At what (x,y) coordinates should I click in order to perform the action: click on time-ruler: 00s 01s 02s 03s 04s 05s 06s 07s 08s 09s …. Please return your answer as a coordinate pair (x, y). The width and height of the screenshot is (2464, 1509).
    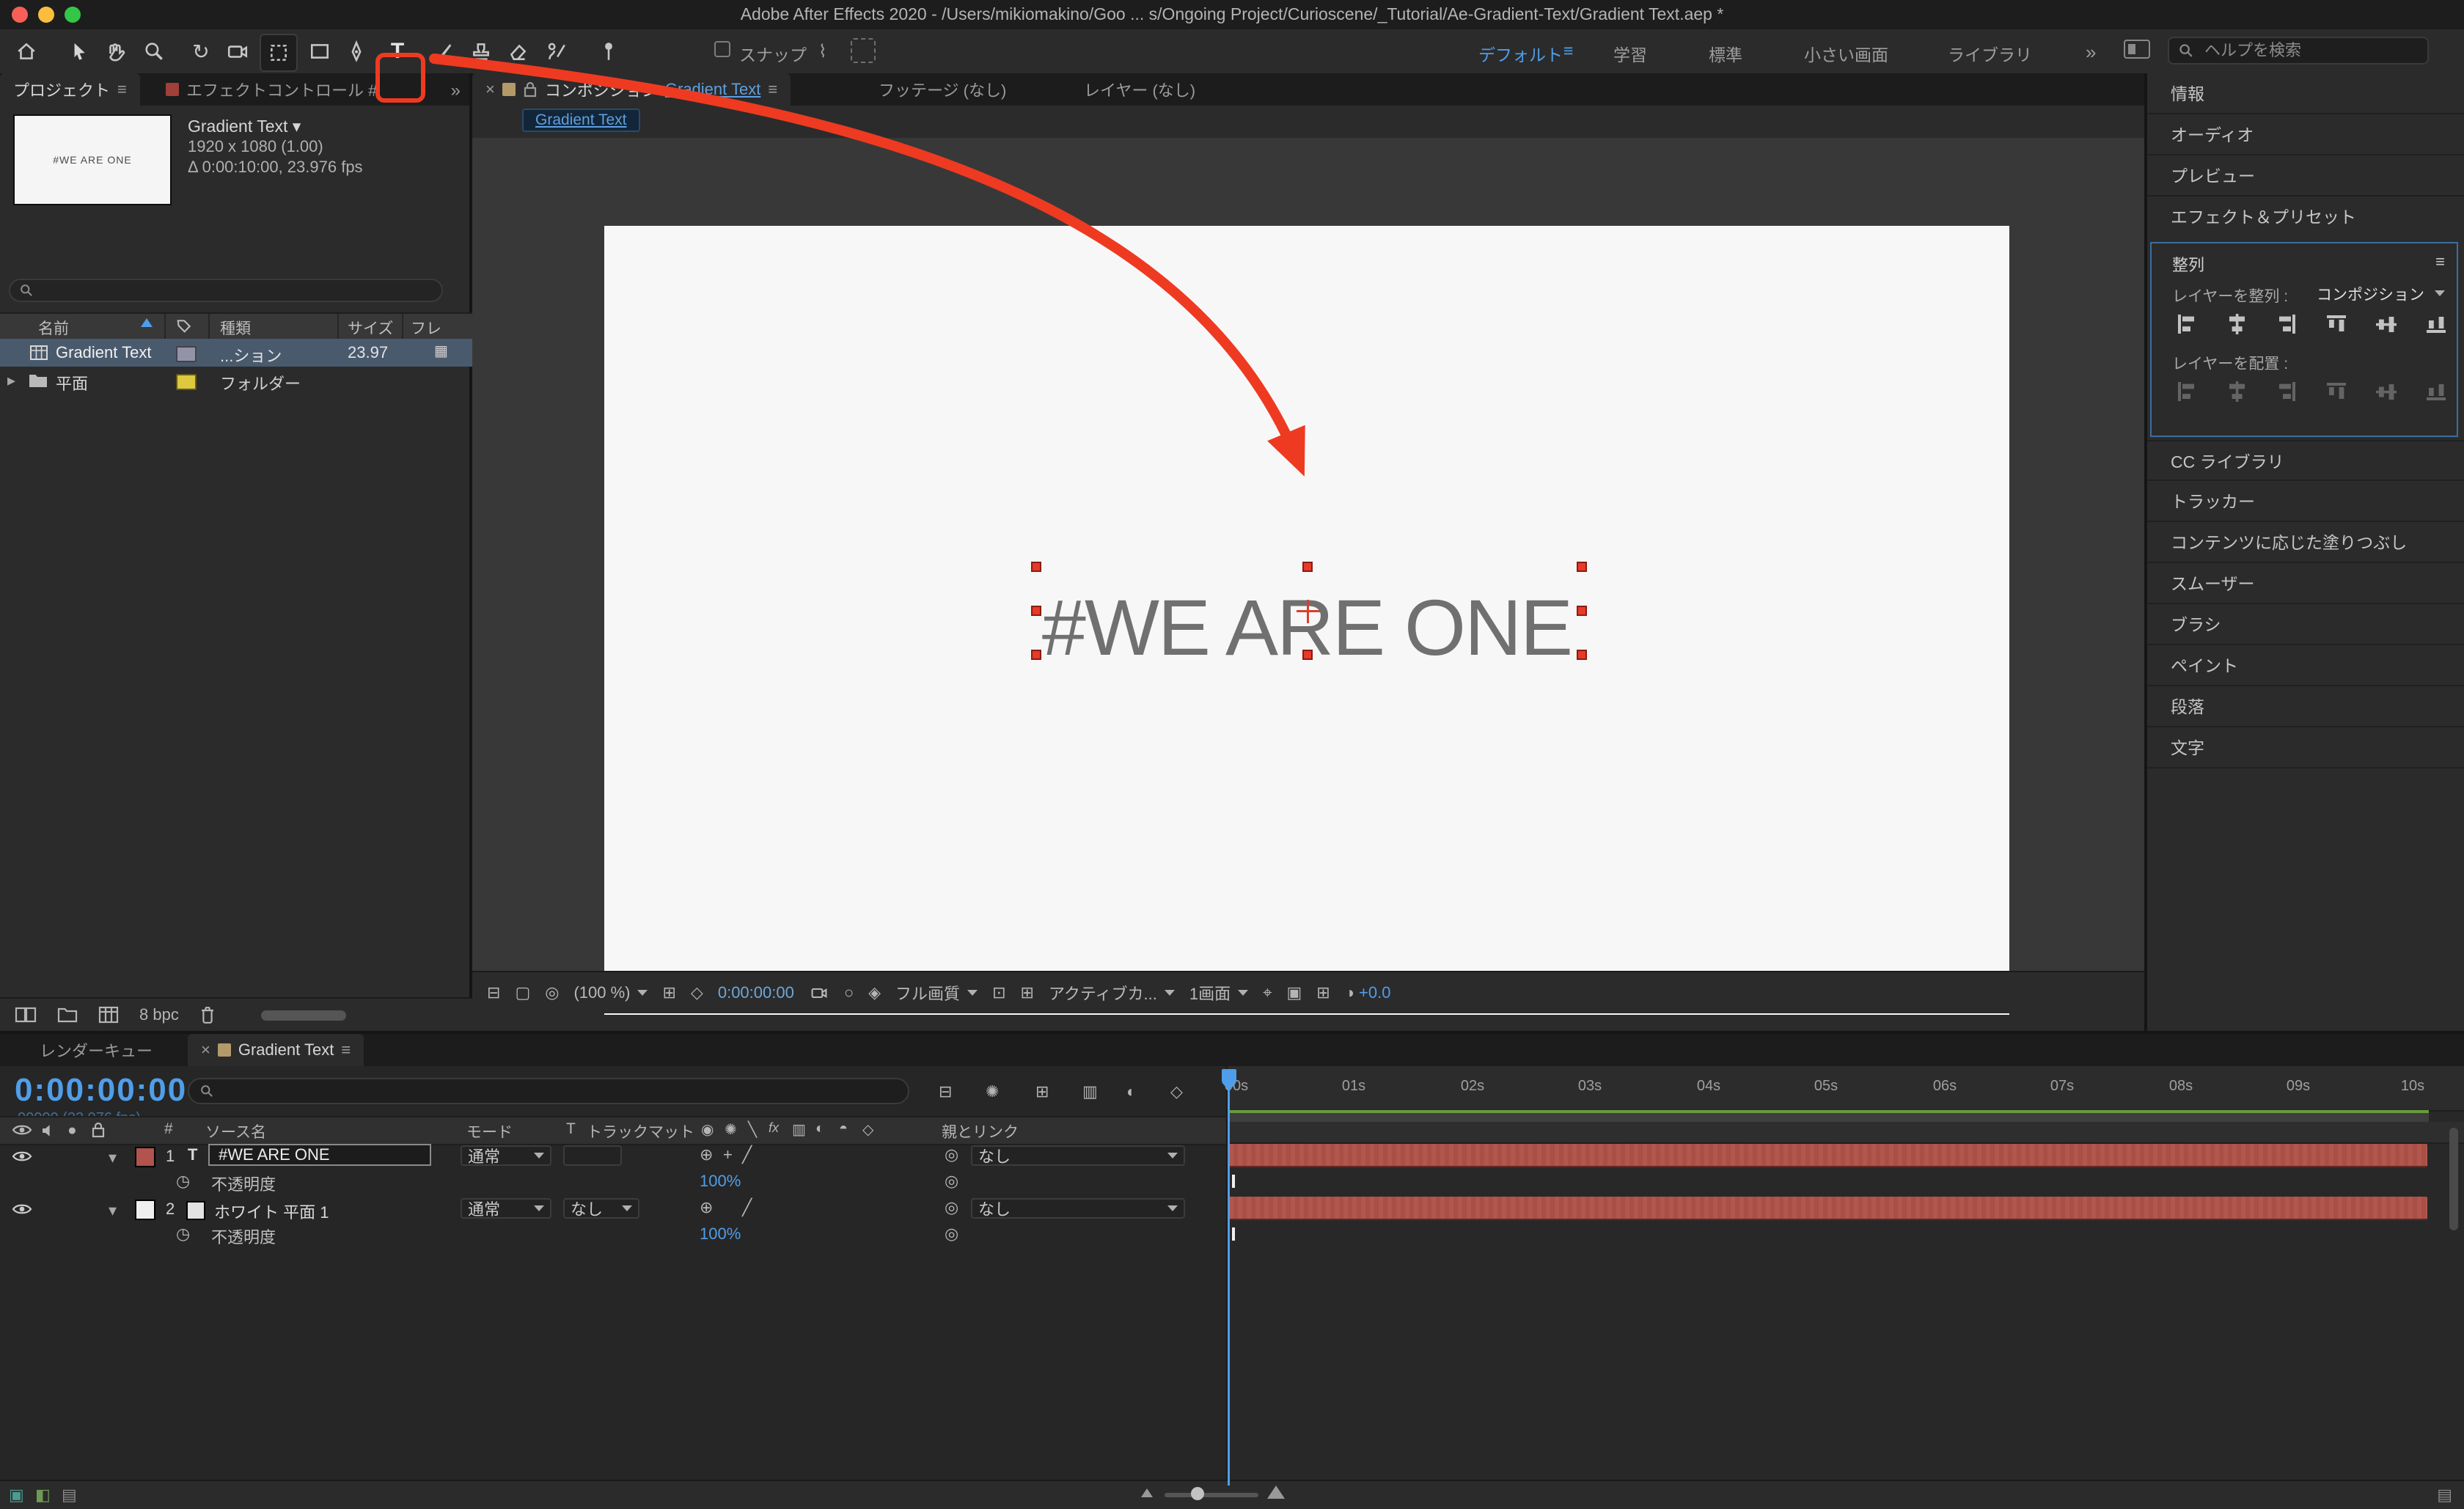
    Looking at the image, I should click on (1844, 1089).